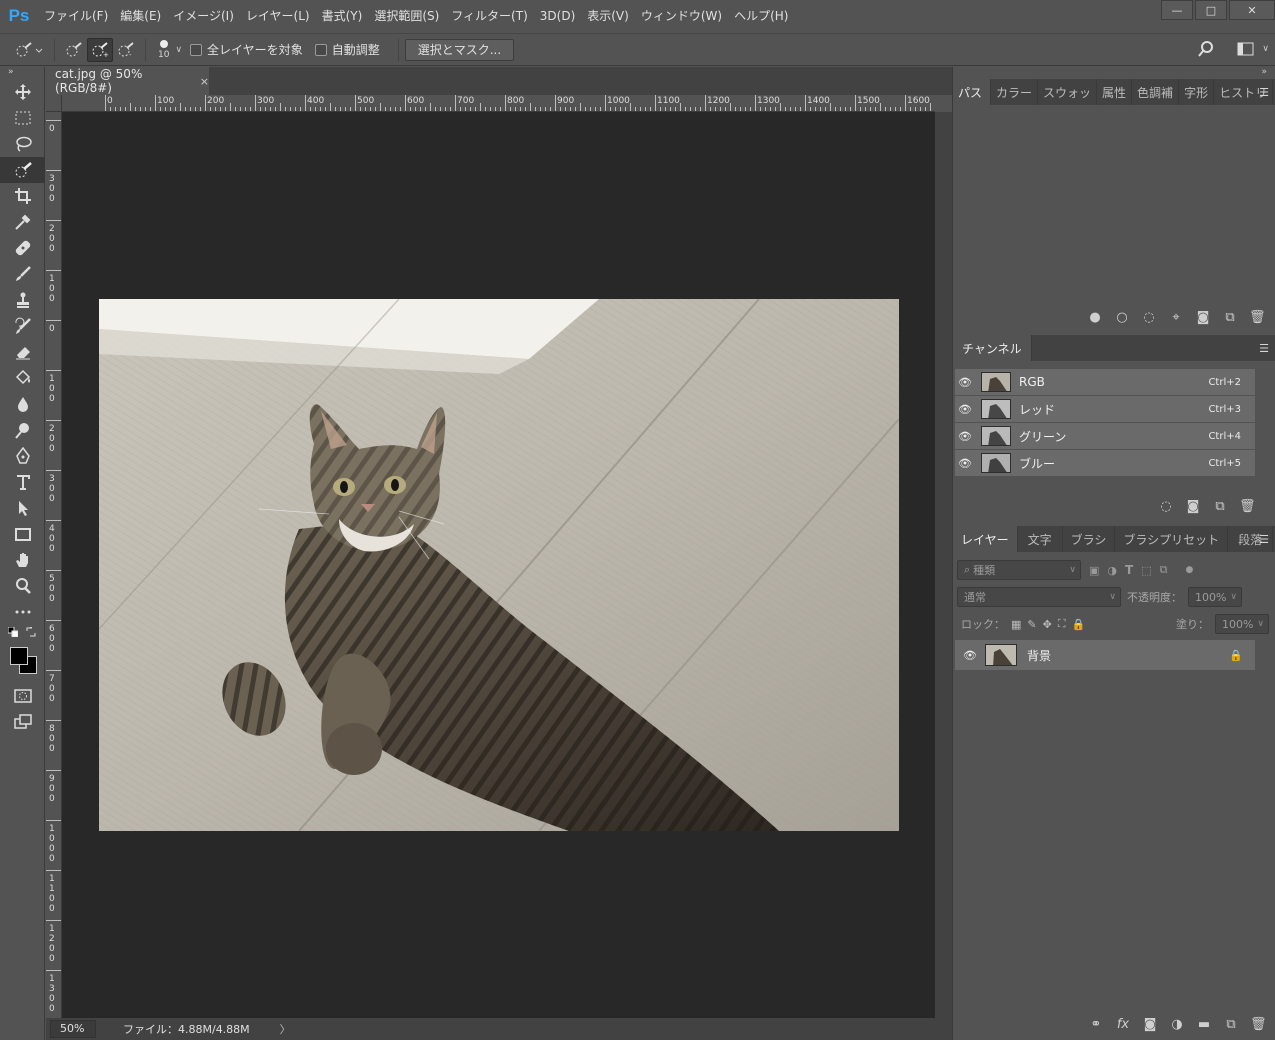 The width and height of the screenshot is (1275, 1040). Describe the element at coordinates (608, 16) in the screenshot. I see `menu-view: 表示(V)` at that location.